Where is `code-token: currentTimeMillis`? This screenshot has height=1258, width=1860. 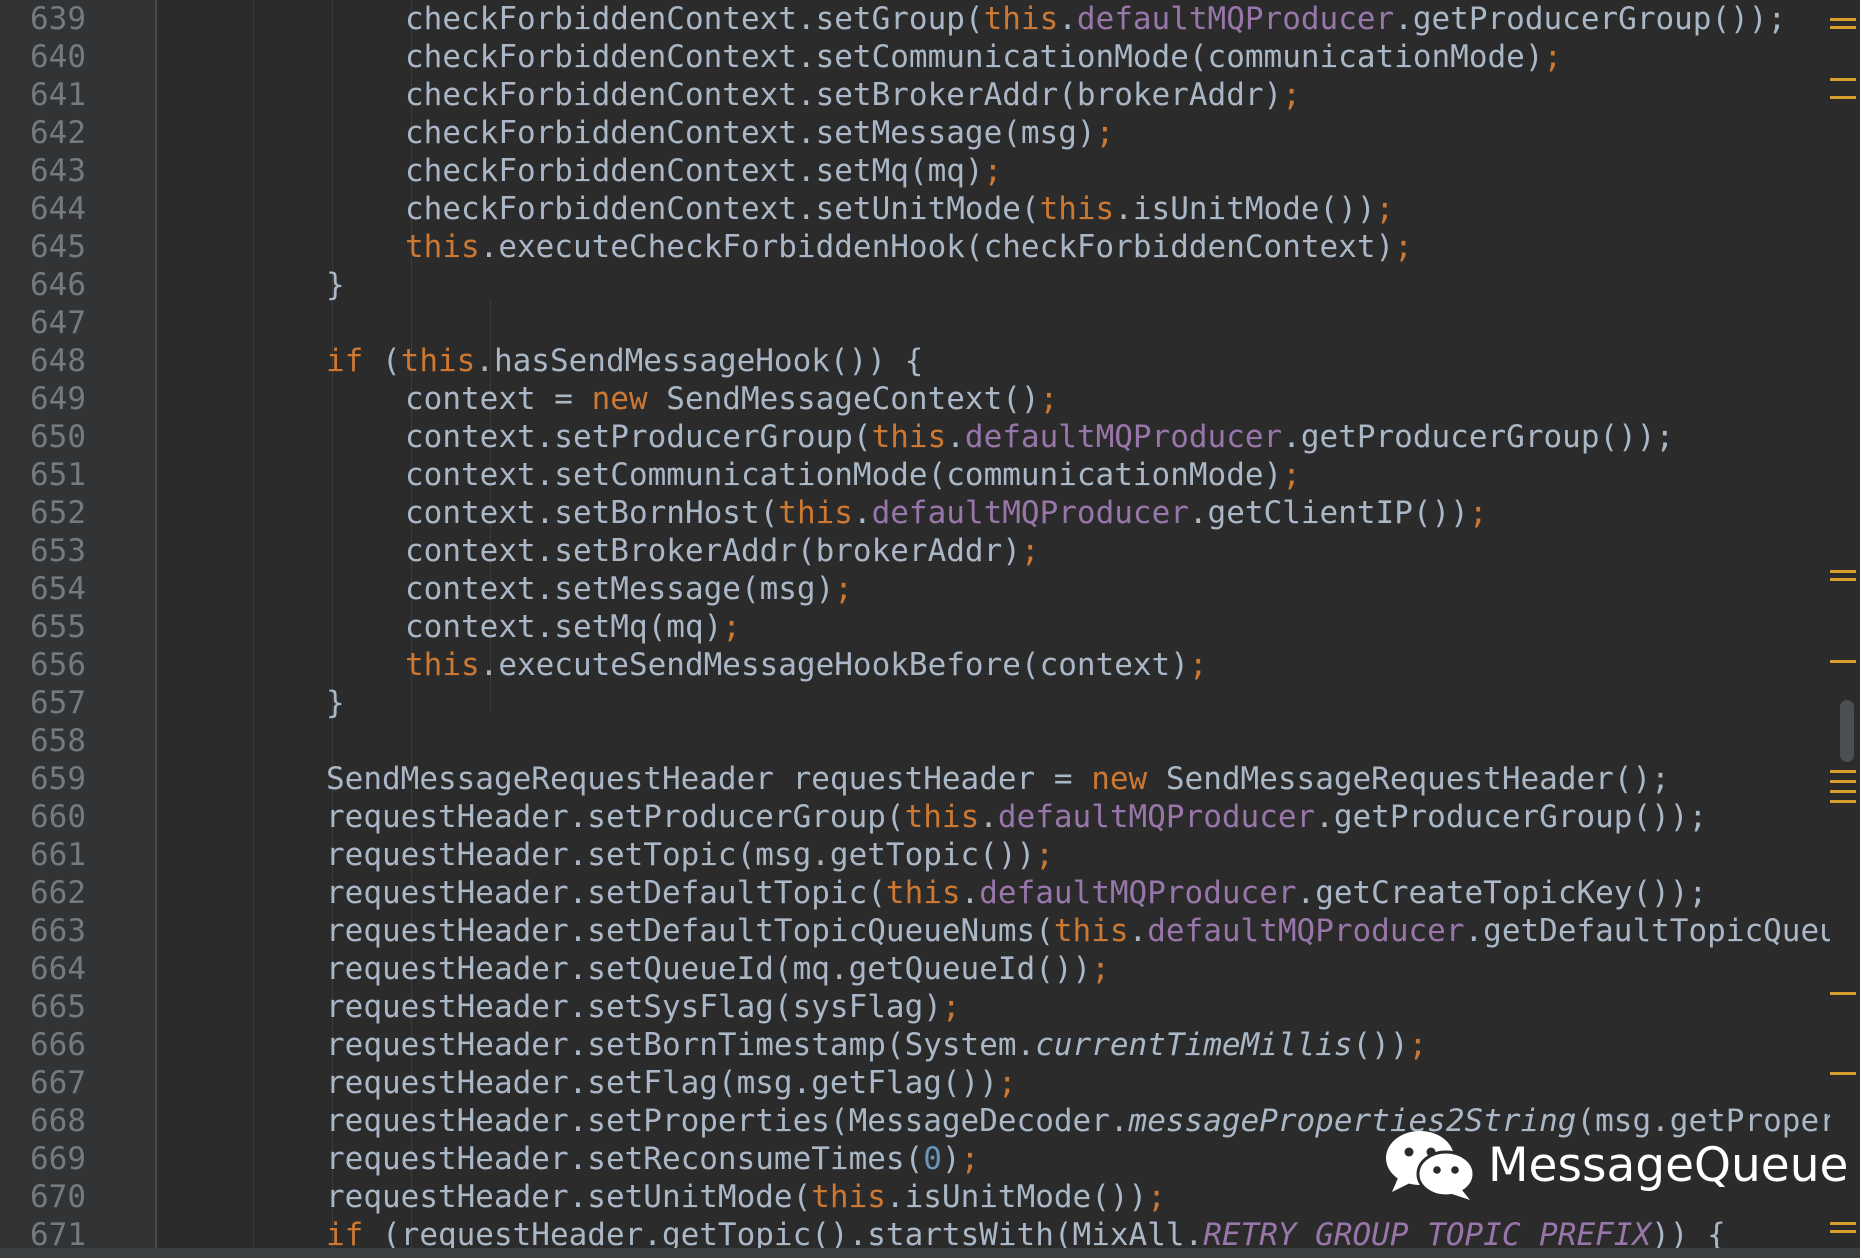 code-token: currentTimeMillis is located at coordinates (1194, 1045).